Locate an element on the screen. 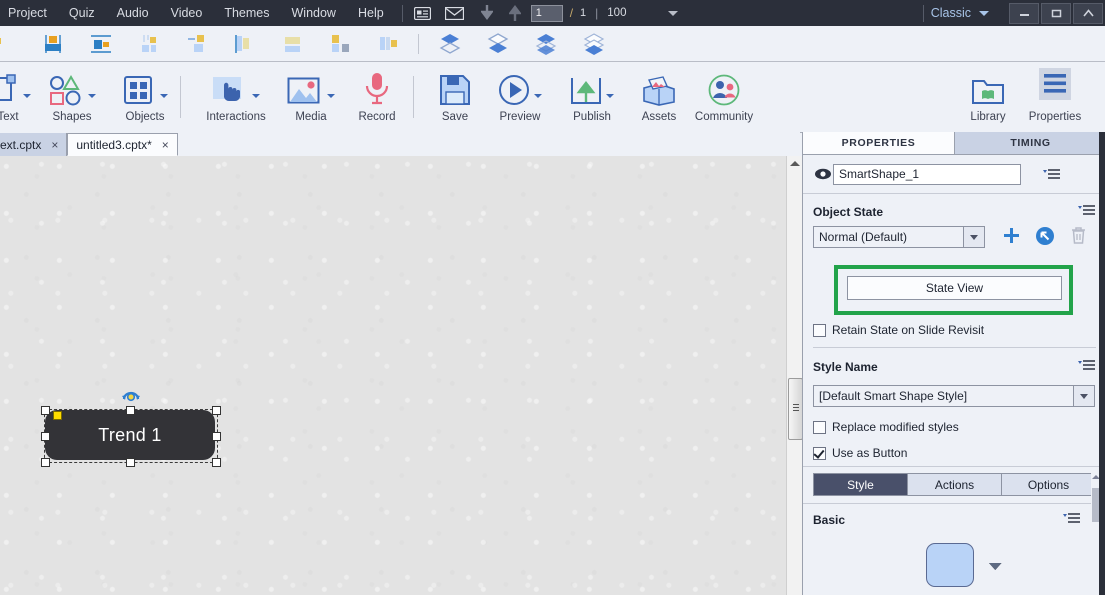  toolbar-item-preview: Preview is located at coordinates (520, 96).